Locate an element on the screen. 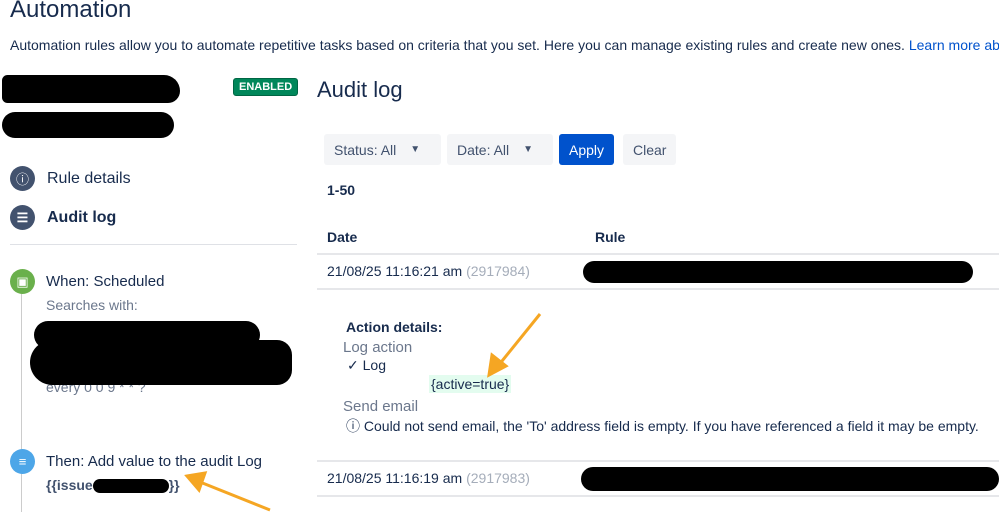 This screenshot has height=513, width=999. annotation-arrows is located at coordinates (363, 412).